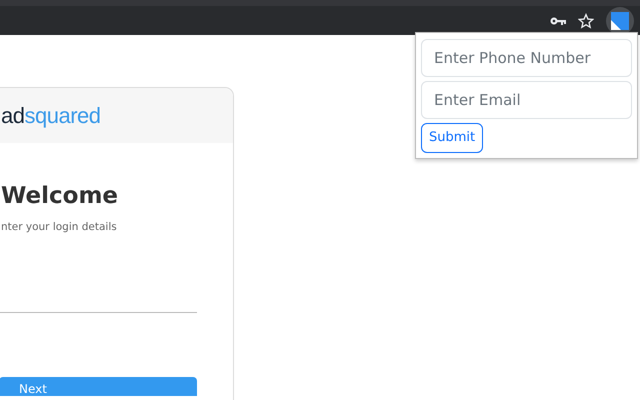 The width and height of the screenshot is (640, 400). I want to click on submit-button: Submit, so click(452, 137).